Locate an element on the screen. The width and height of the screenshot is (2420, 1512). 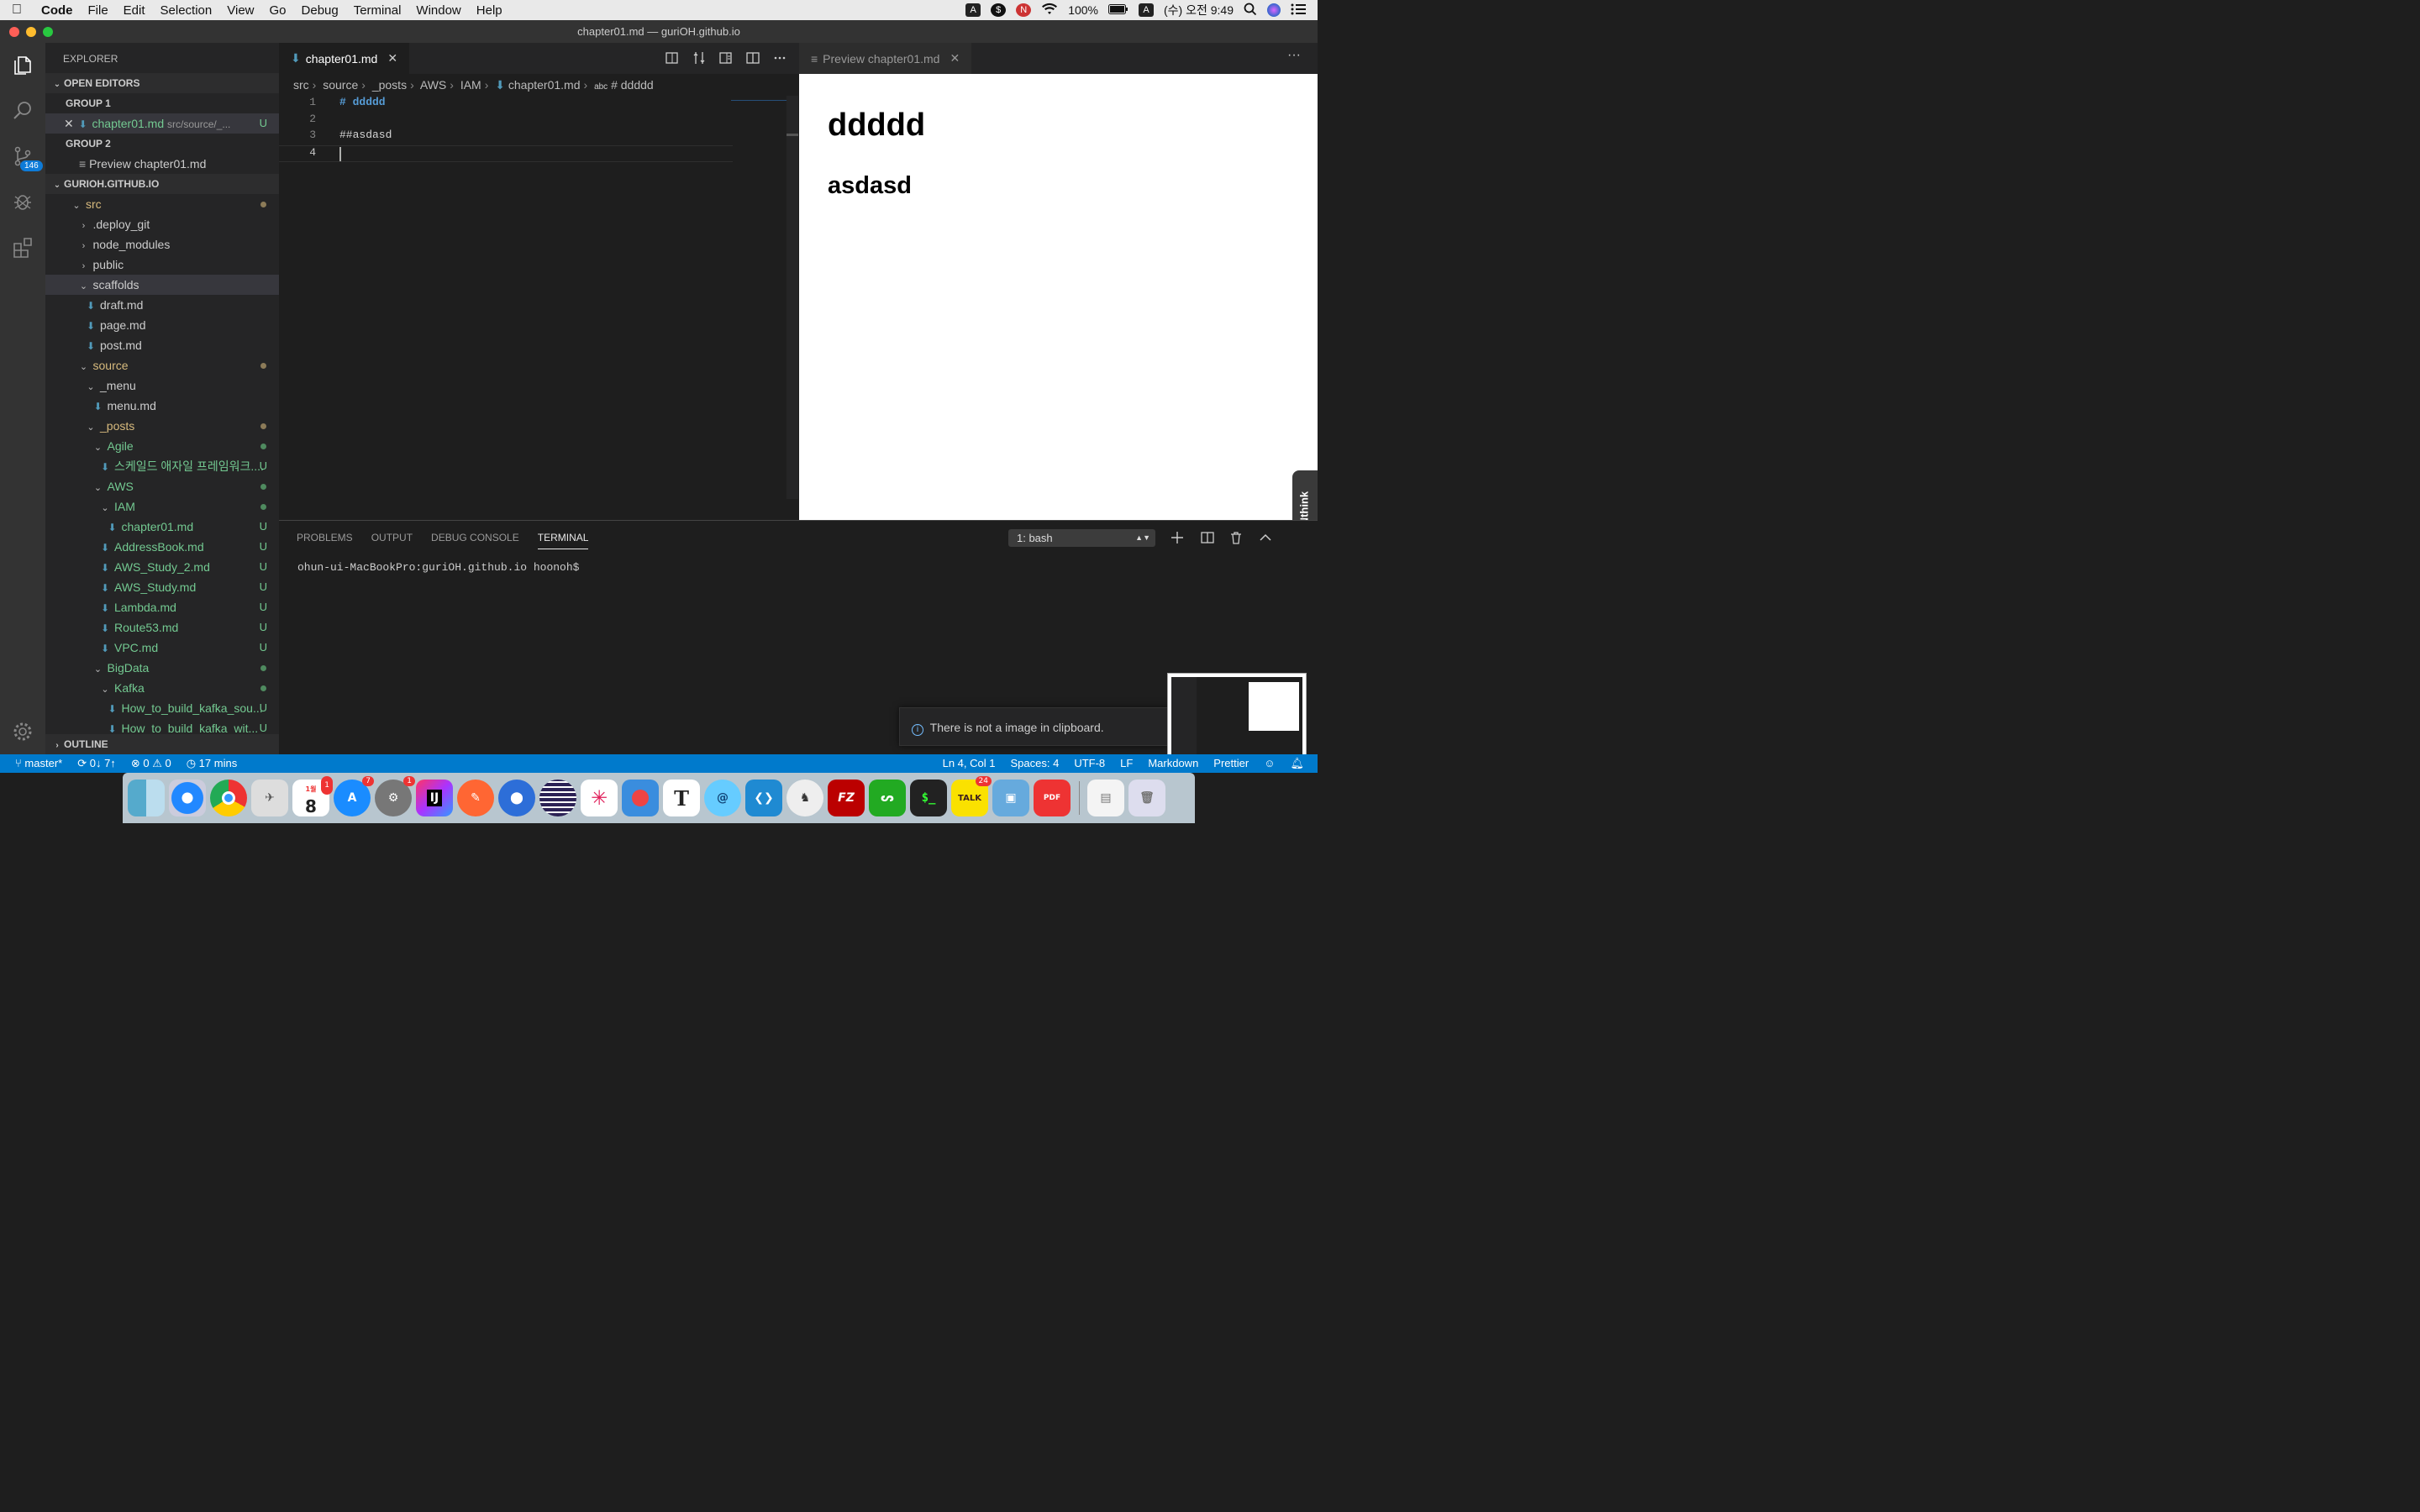
notification-toast: i There is not a image in clipboard. is located at coordinates (1033, 726).